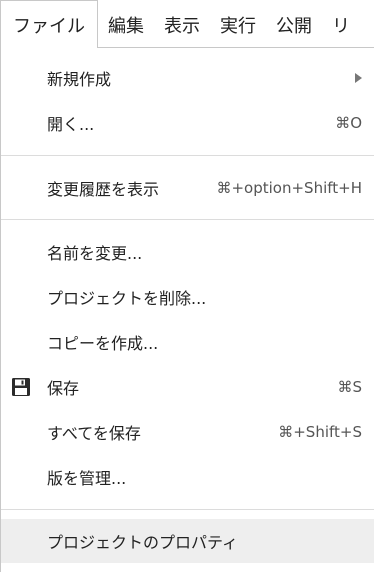  Describe the element at coordinates (63, 388) in the screenshot. I see `menu-item-save-label: 保存` at that location.